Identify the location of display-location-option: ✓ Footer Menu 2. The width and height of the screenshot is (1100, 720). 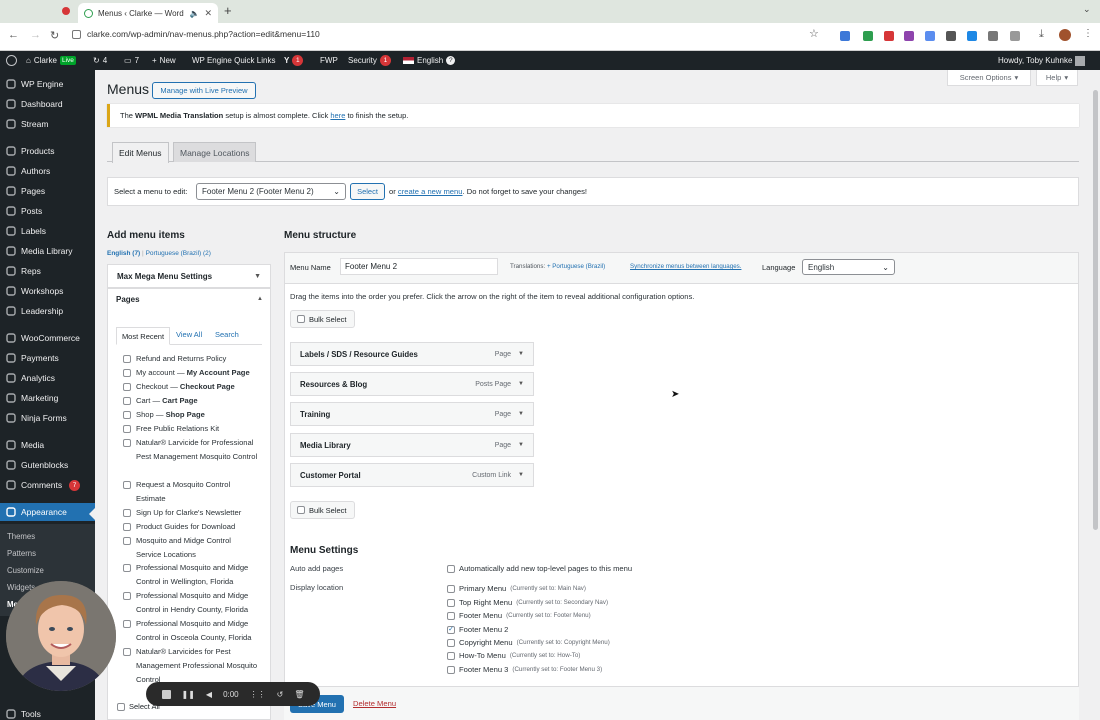
(479, 629).